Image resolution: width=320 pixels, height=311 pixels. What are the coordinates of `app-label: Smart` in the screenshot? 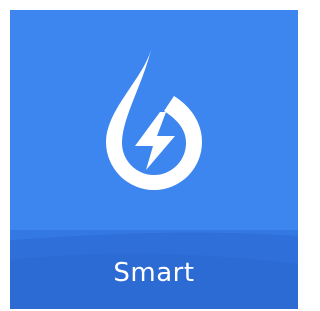 It's located at (154, 273).